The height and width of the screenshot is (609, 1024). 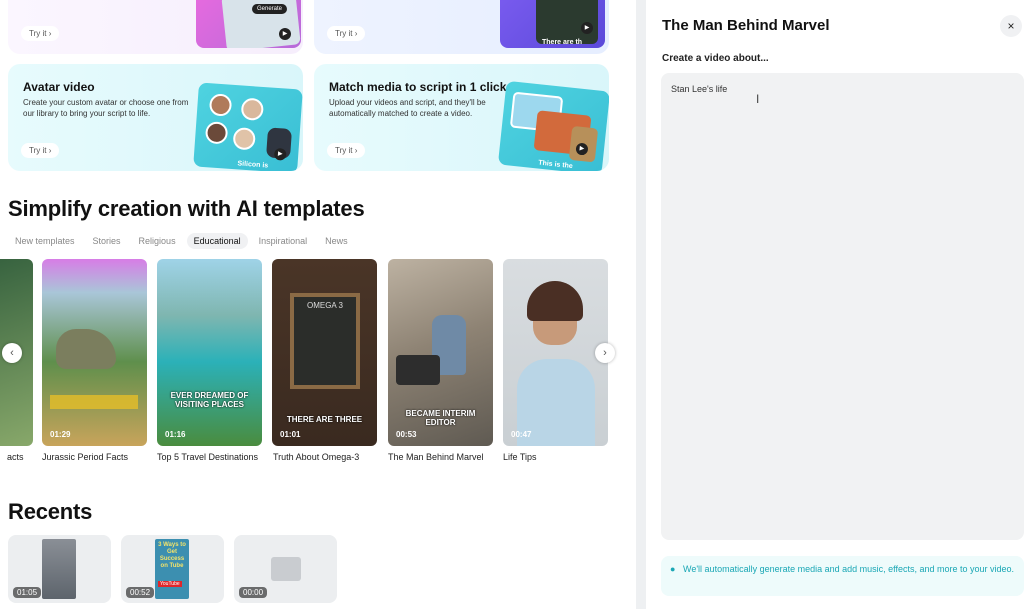 I want to click on tab-religious: Religious, so click(x=157, y=241).